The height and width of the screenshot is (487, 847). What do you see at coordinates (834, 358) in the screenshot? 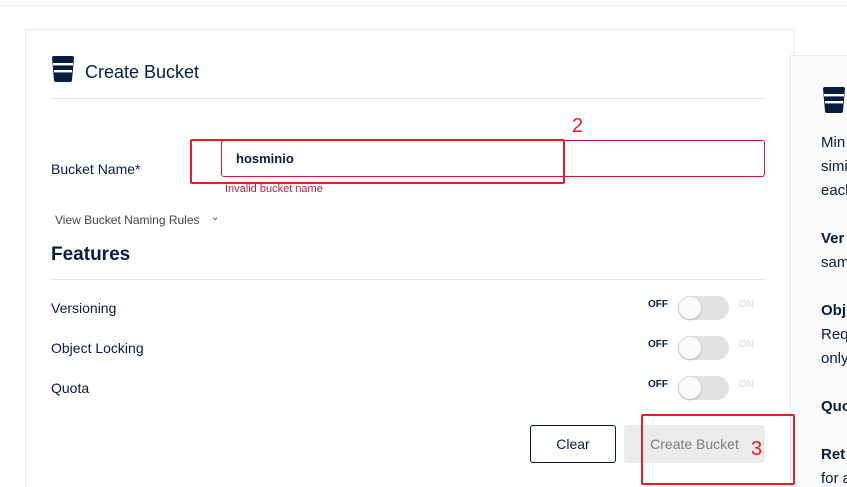
I see `side-text-line: only` at bounding box center [834, 358].